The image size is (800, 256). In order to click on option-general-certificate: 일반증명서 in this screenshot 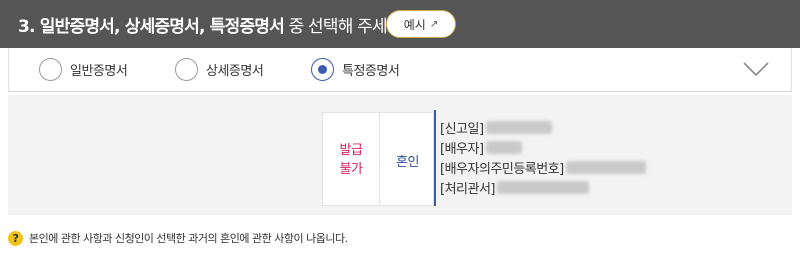, I will do `click(83, 69)`.